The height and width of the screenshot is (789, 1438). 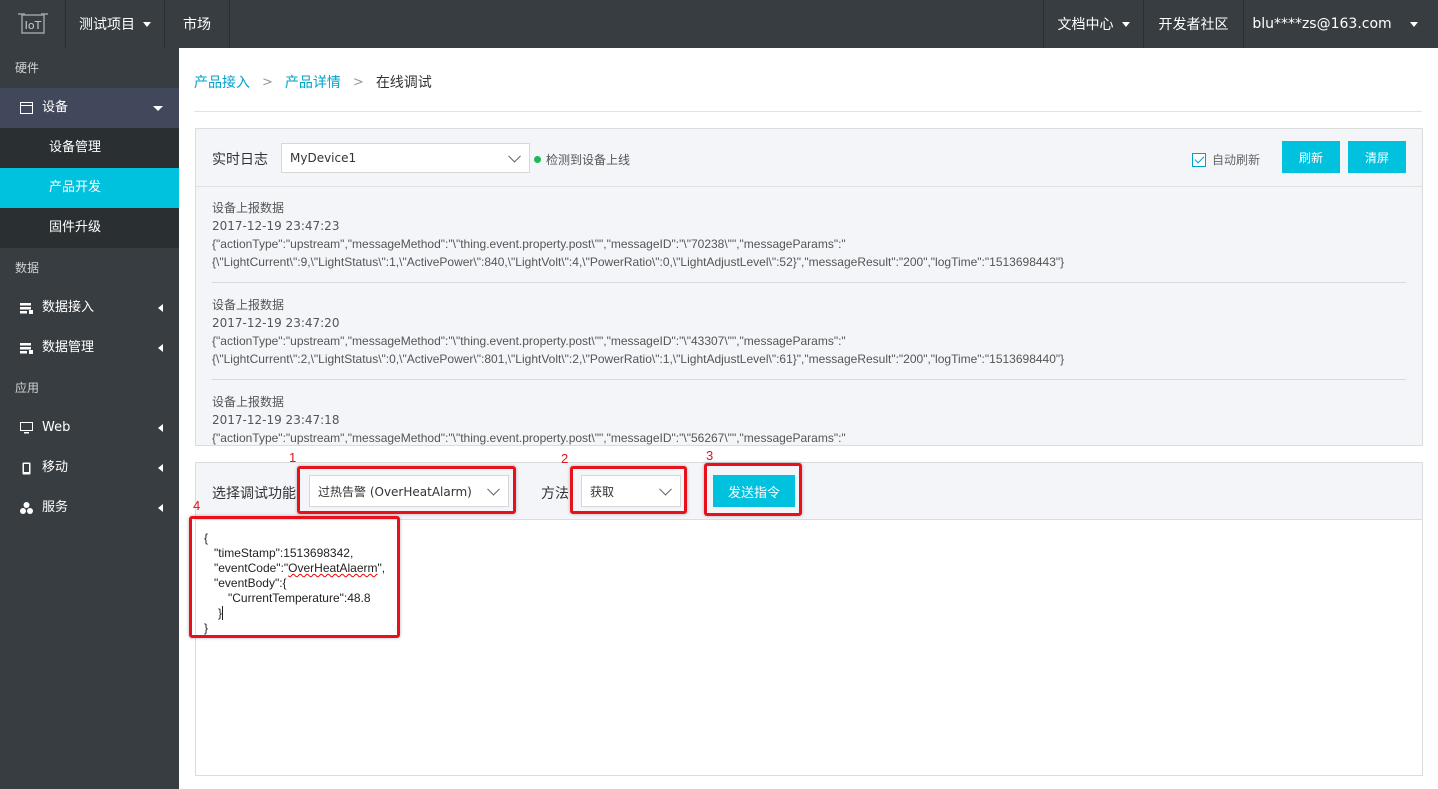 What do you see at coordinates (403, 83) in the screenshot?
I see `breadcrumb-current: 在线调试` at bounding box center [403, 83].